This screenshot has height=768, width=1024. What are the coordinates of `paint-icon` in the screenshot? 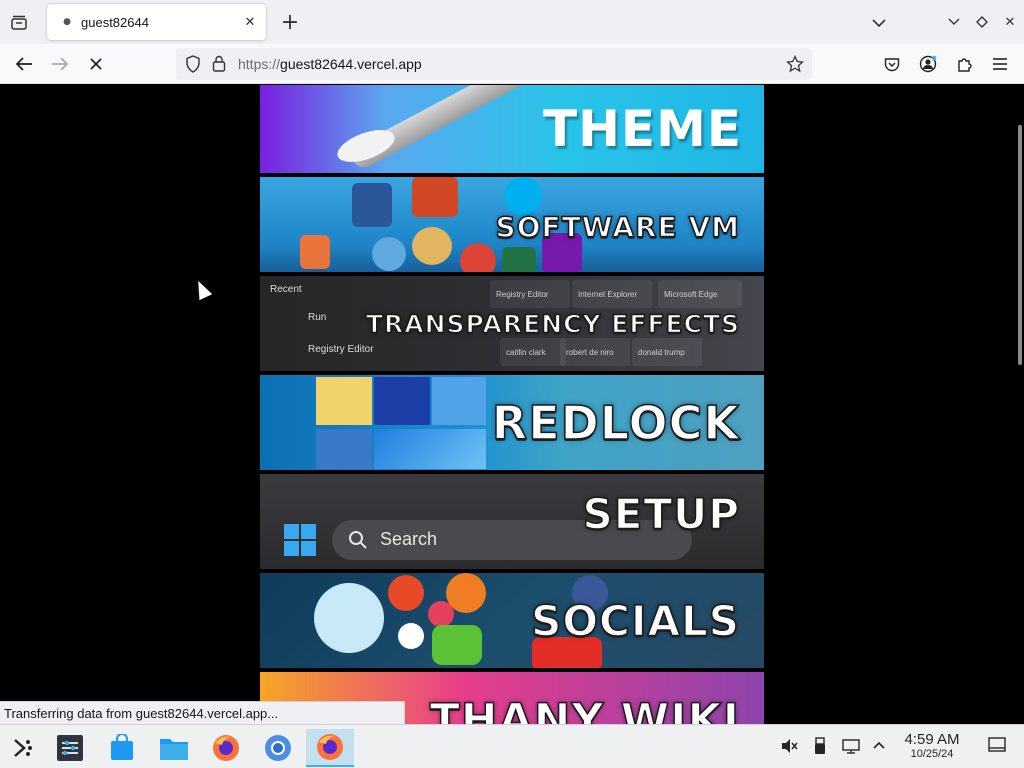 It's located at (432, 246).